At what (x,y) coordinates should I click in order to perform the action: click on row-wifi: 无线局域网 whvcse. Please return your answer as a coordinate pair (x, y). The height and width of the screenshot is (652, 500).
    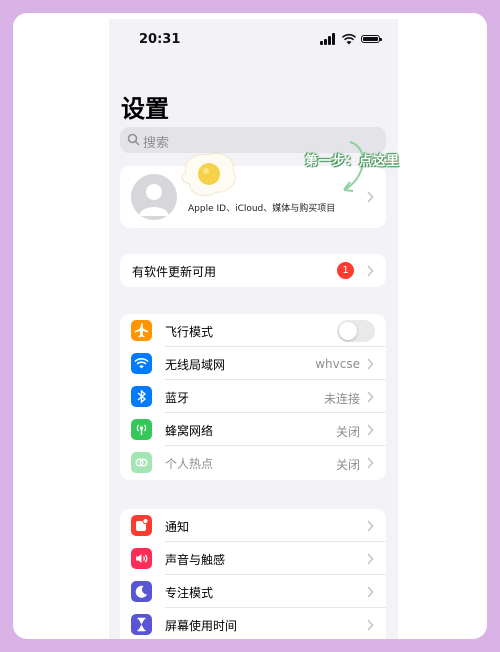
    Looking at the image, I should click on (253, 363).